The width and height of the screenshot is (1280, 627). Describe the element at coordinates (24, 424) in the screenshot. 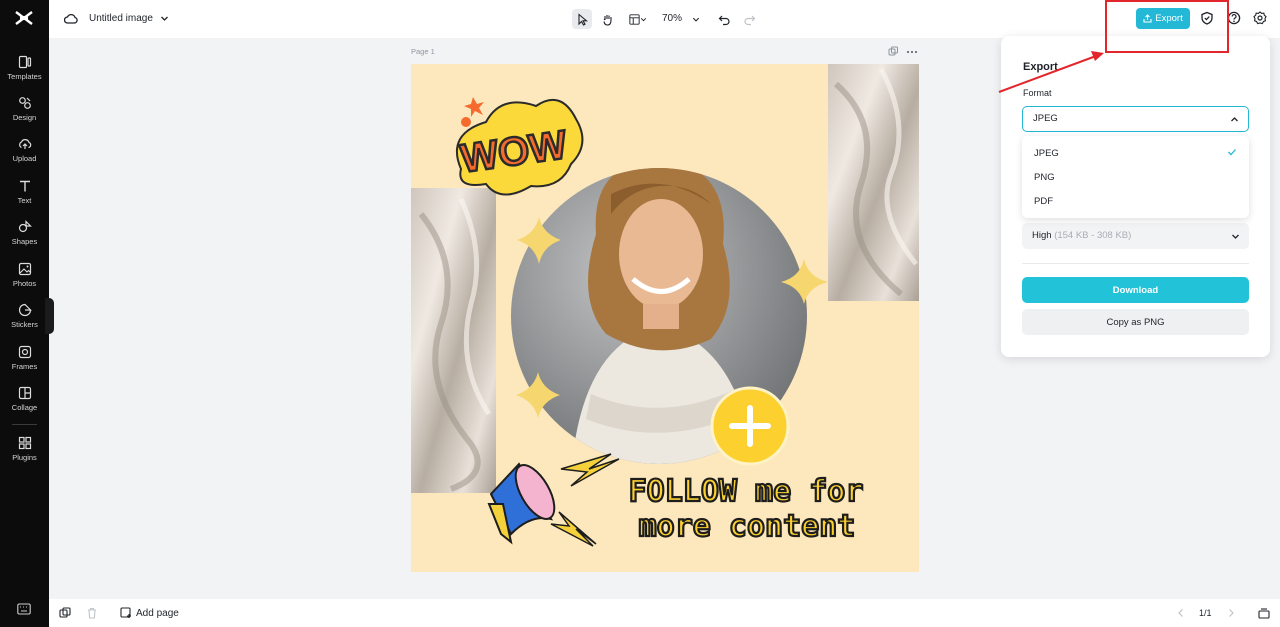

I see `sidebar-divider` at that location.